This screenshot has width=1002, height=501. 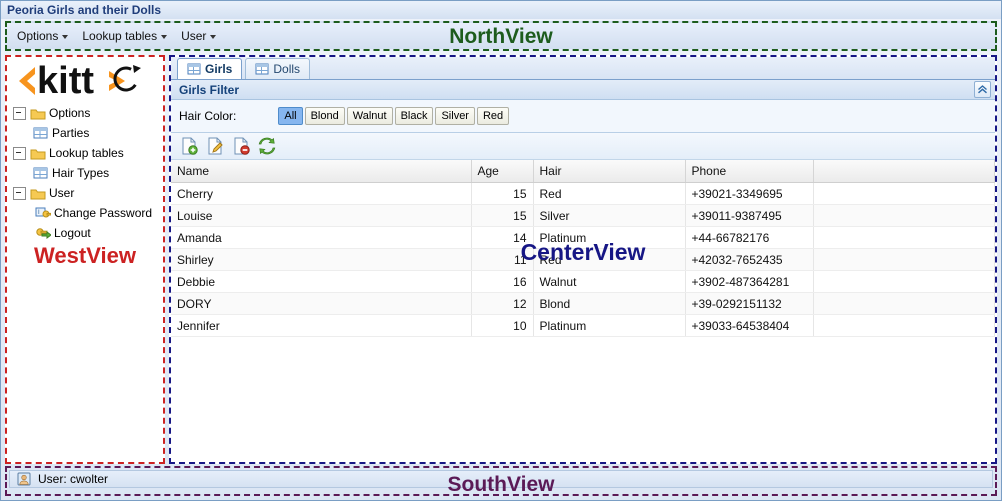 I want to click on tree-node-label: Options, so click(x=70, y=113).